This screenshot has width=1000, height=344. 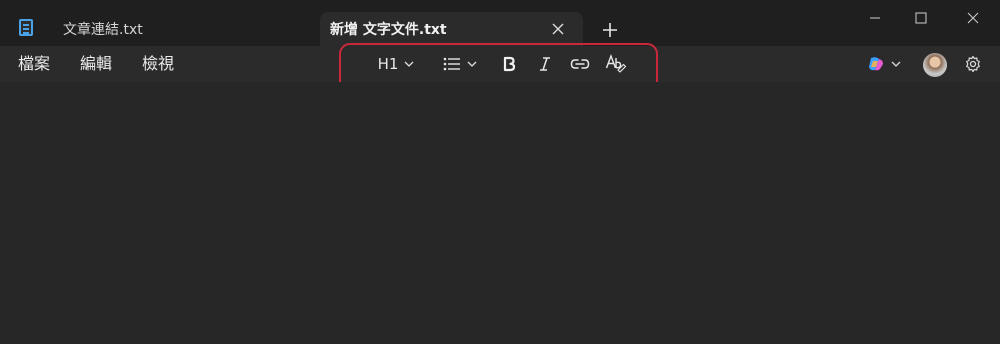 I want to click on menu-view: 檢視, so click(x=158, y=64).